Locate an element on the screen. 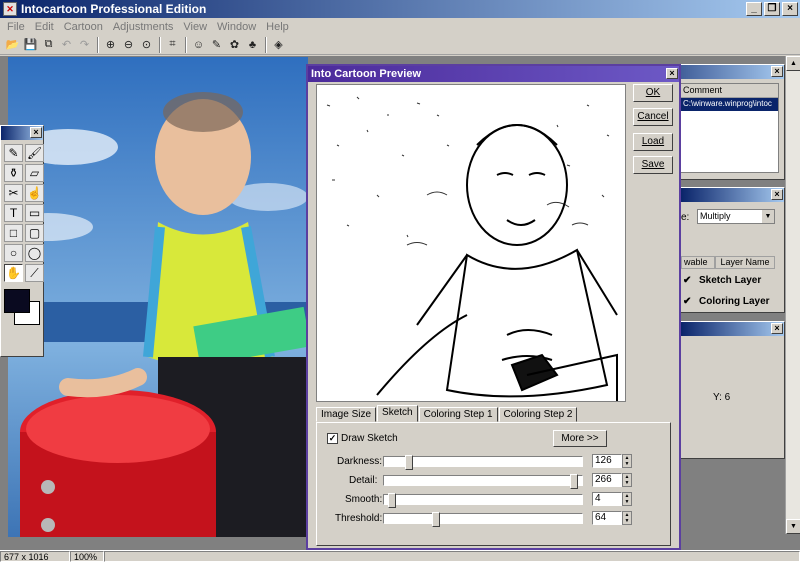 Image resolution: width=800 pixels, height=562 pixels. hand-icon: ✋ is located at coordinates (13, 273).